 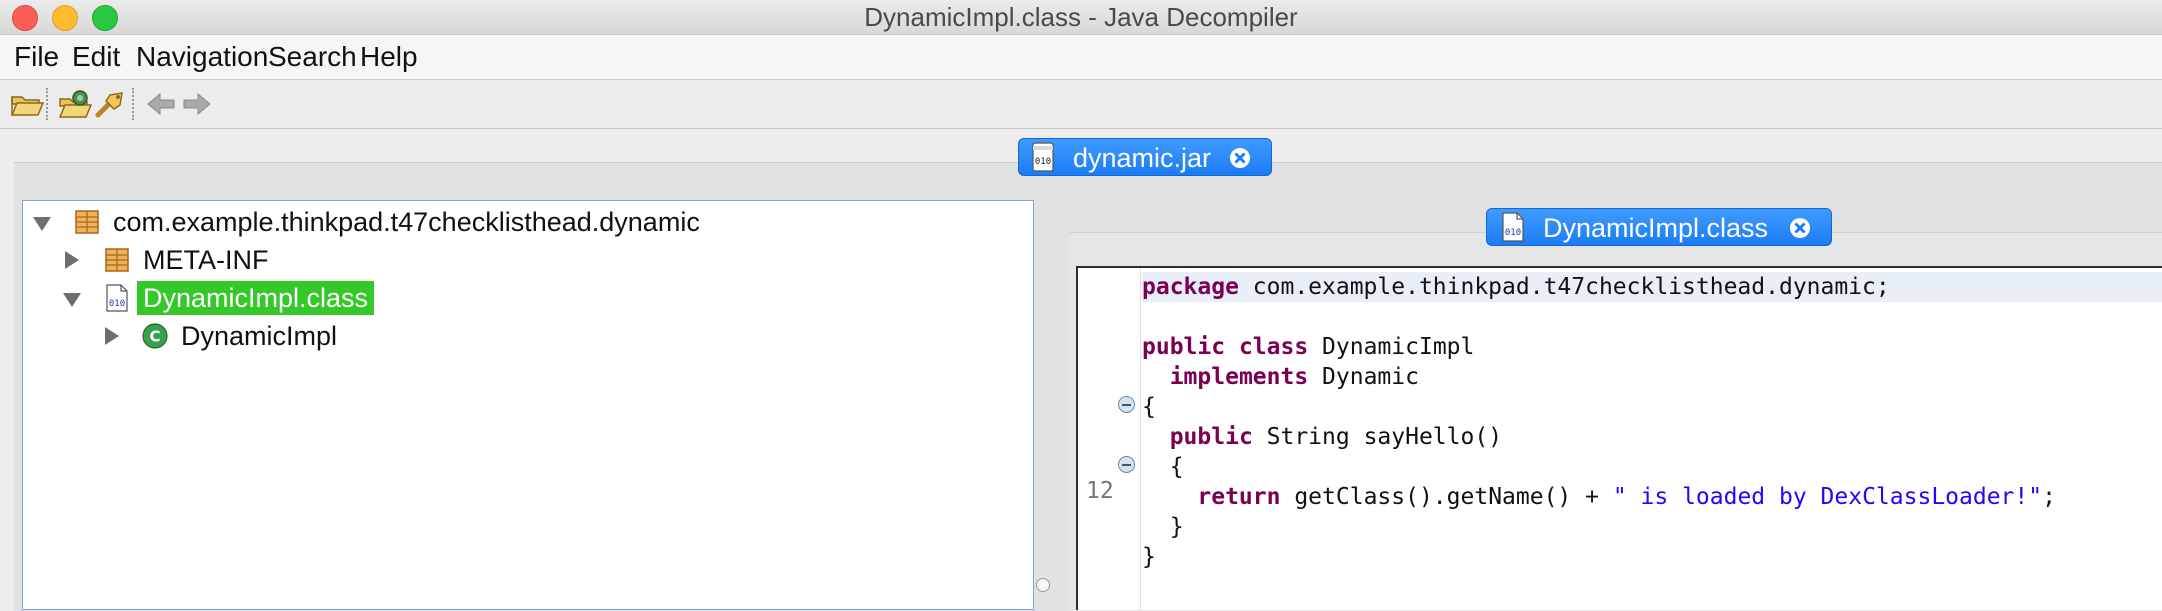 What do you see at coordinates (259, 336) in the screenshot?
I see `tree-node-label: DynamicImpl` at bounding box center [259, 336].